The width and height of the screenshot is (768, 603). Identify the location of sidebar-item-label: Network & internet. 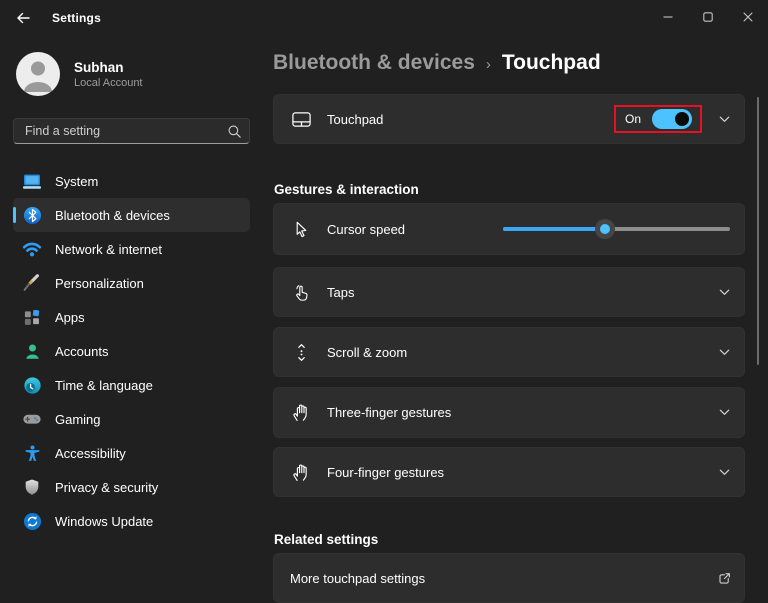
(108, 249).